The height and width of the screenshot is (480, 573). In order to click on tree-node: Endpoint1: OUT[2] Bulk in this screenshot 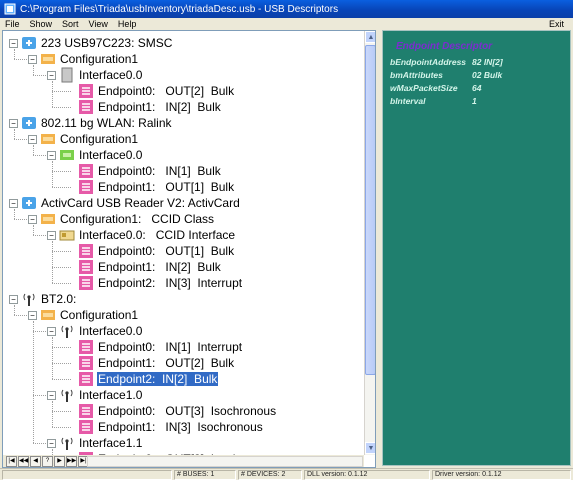, I will do `click(150, 363)`.